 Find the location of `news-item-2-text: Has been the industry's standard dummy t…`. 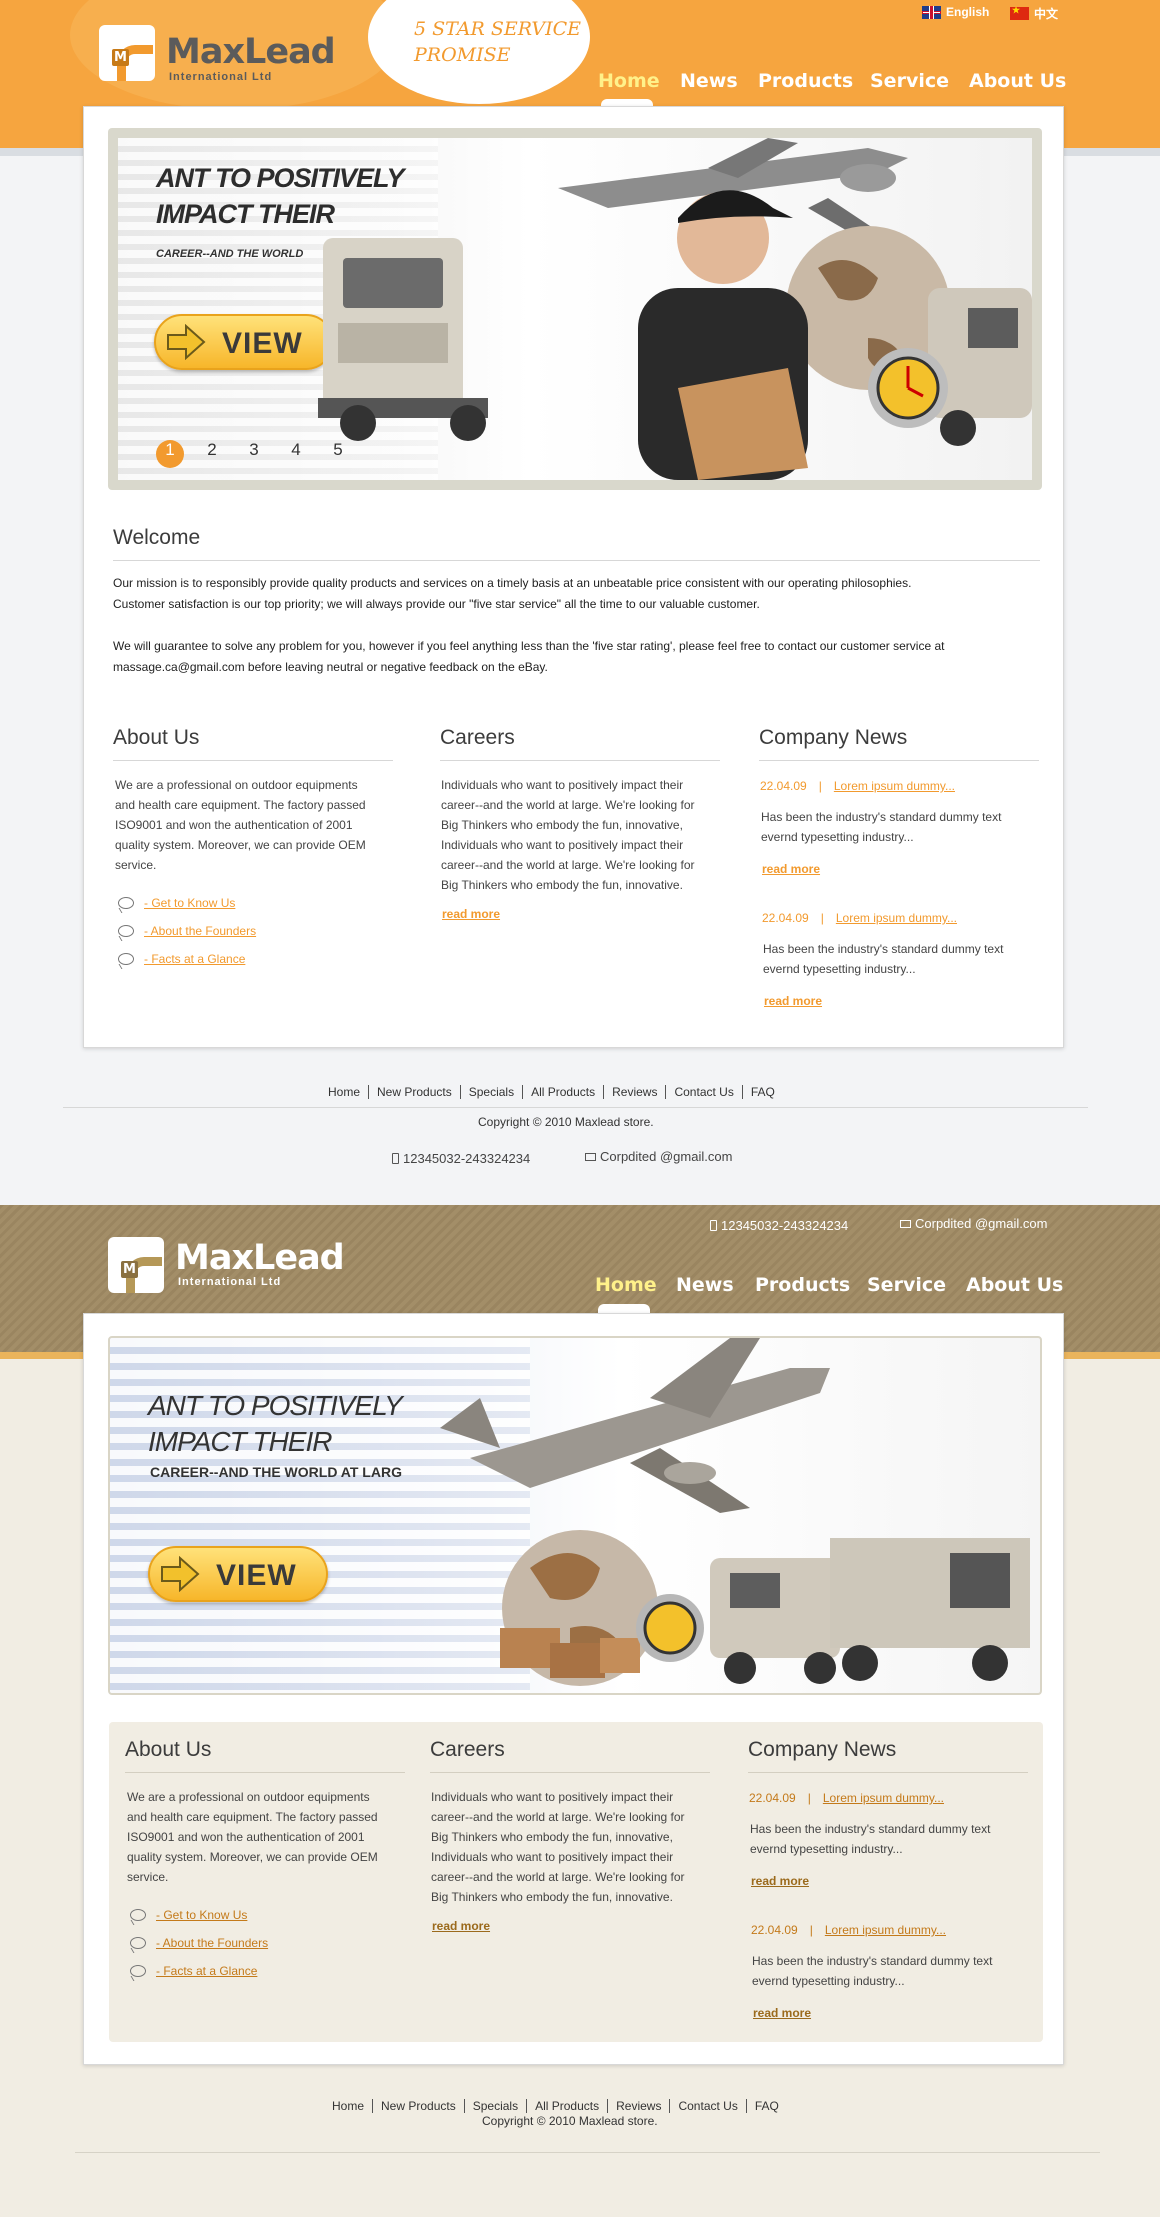

news-item-2-text: Has been the industry's standard dummy t… is located at coordinates (883, 959).